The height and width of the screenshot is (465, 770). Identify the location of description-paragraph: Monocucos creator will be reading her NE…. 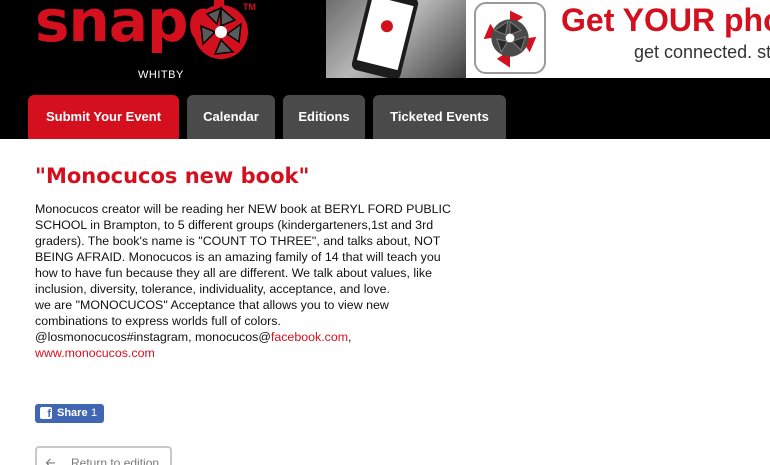
(243, 249).